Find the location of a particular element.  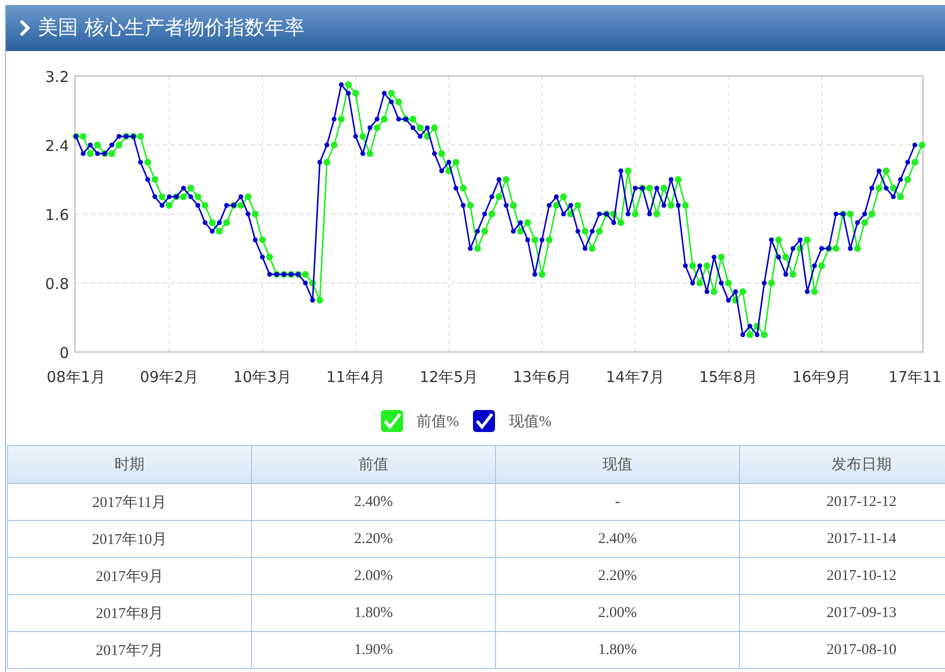

axis-label: 3.2 is located at coordinates (57, 77).